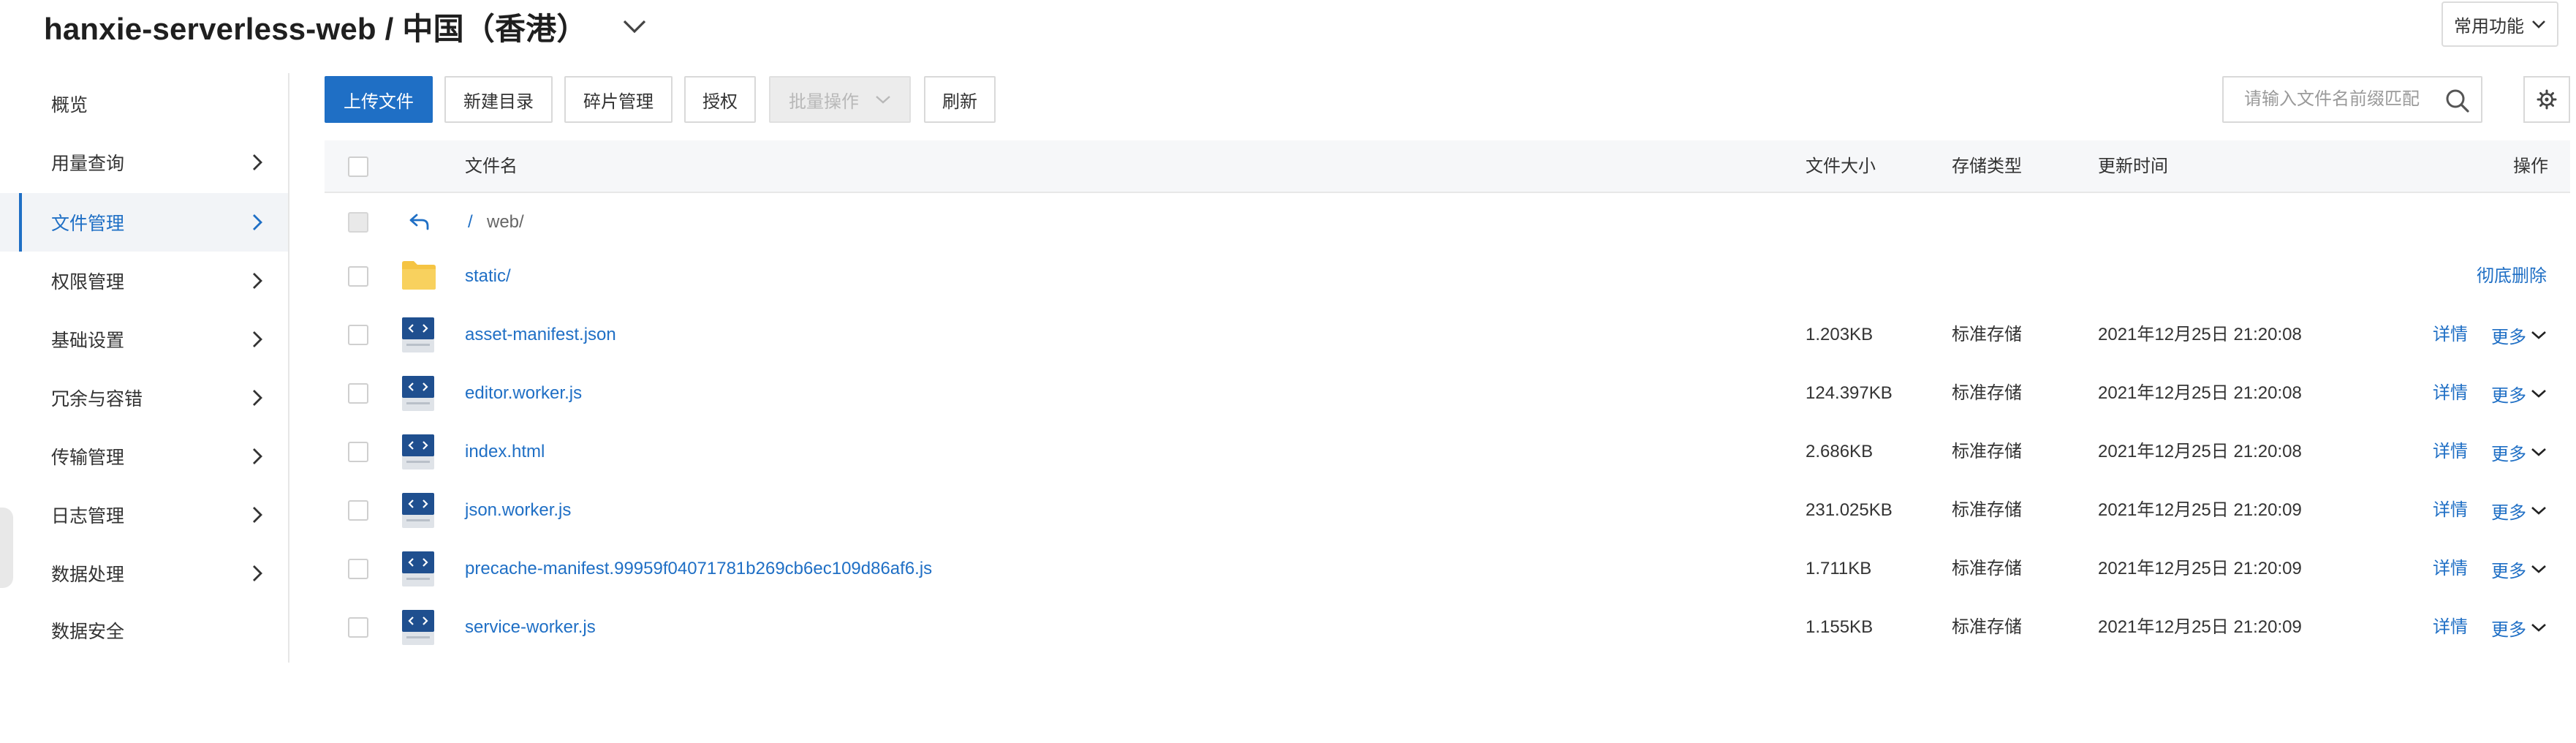  I want to click on folder-icon, so click(419, 275).